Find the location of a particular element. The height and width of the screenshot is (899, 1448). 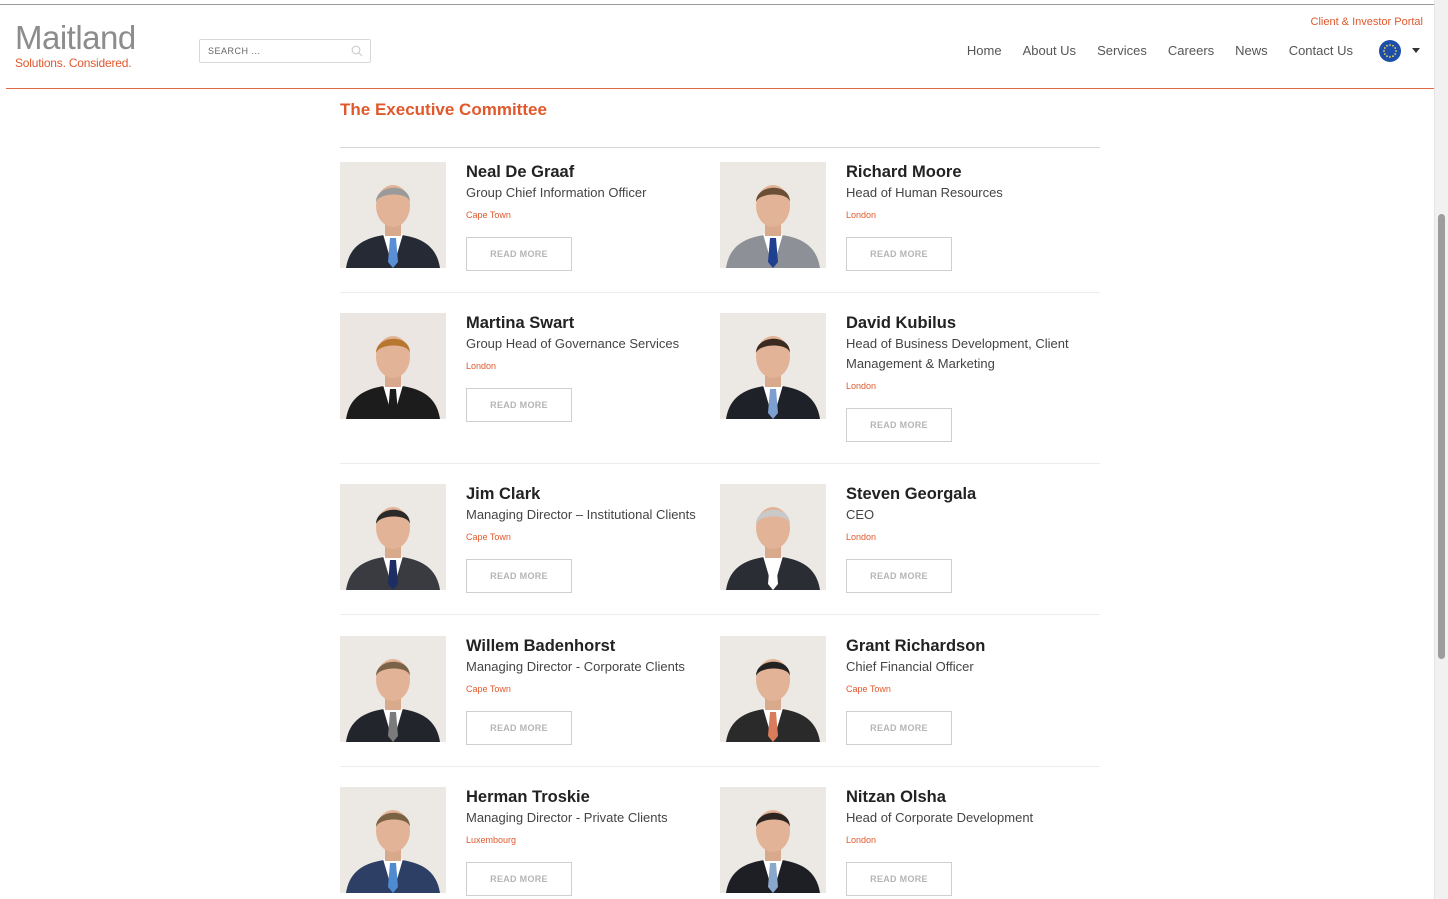

search-icon is located at coordinates (357, 51).